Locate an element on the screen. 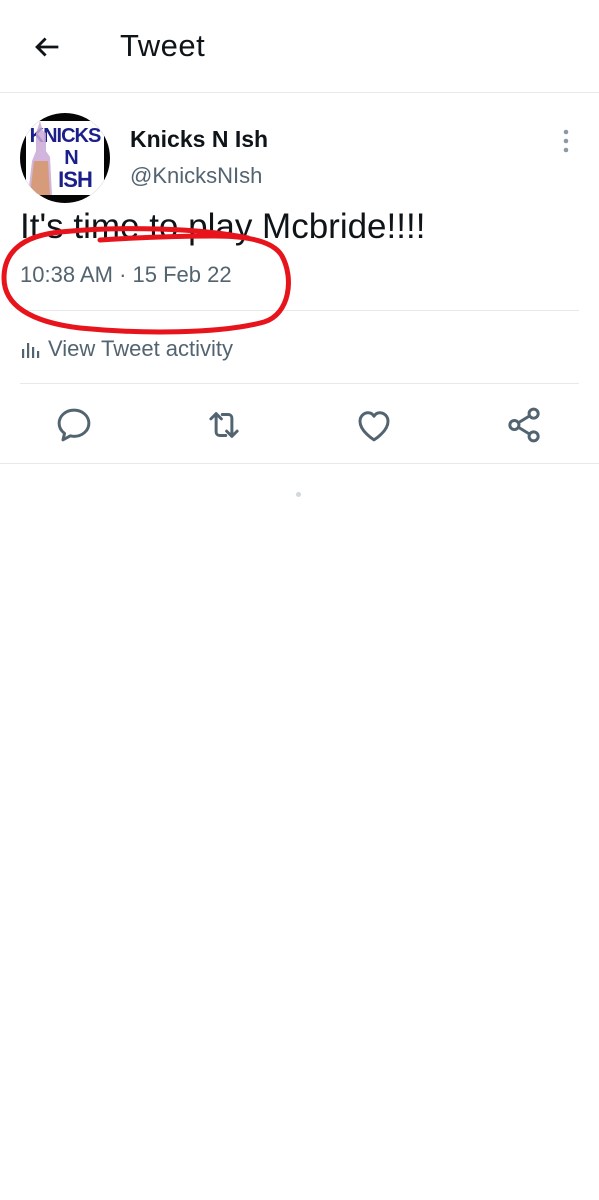  author-display-name: Knicks N Ish is located at coordinates (199, 139).